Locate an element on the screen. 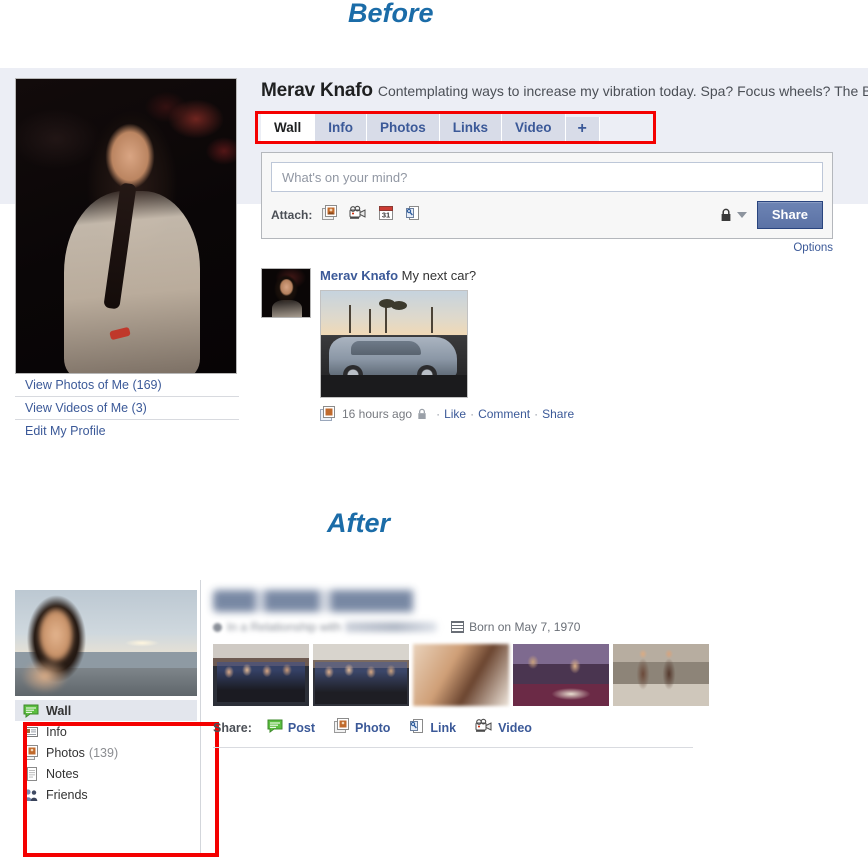 The image size is (868, 857). chevron-down-icon is located at coordinates (741, 215).